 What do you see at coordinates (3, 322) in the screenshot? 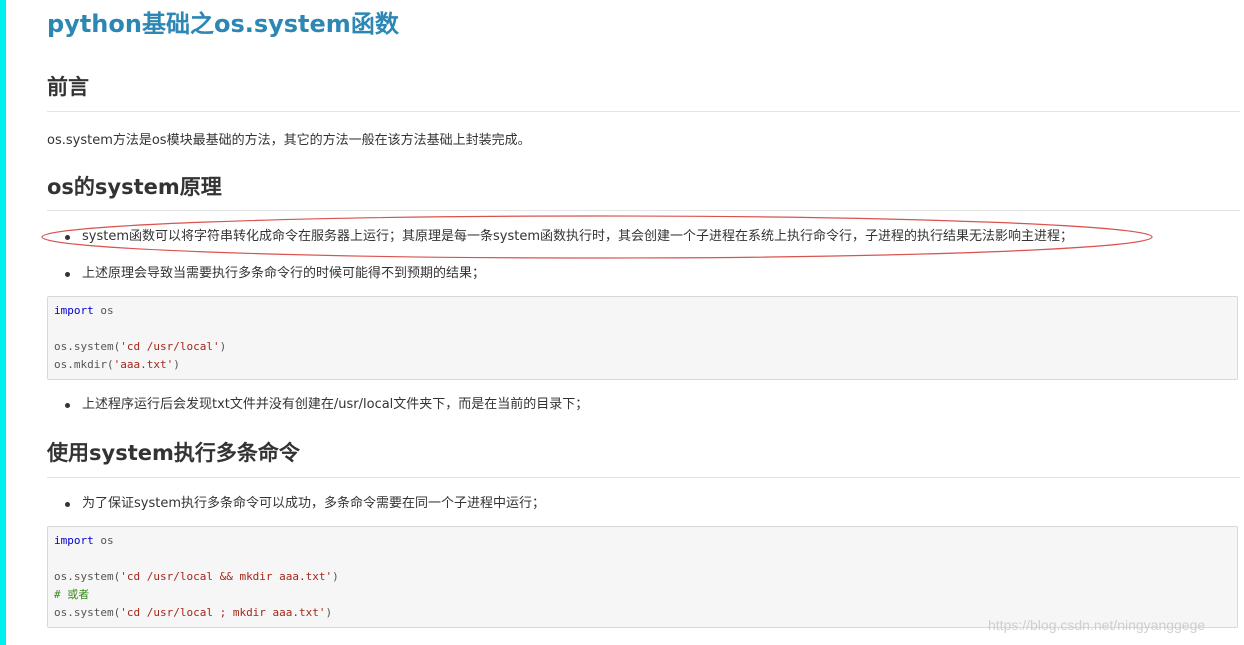
I see `left-accent-bar` at bounding box center [3, 322].